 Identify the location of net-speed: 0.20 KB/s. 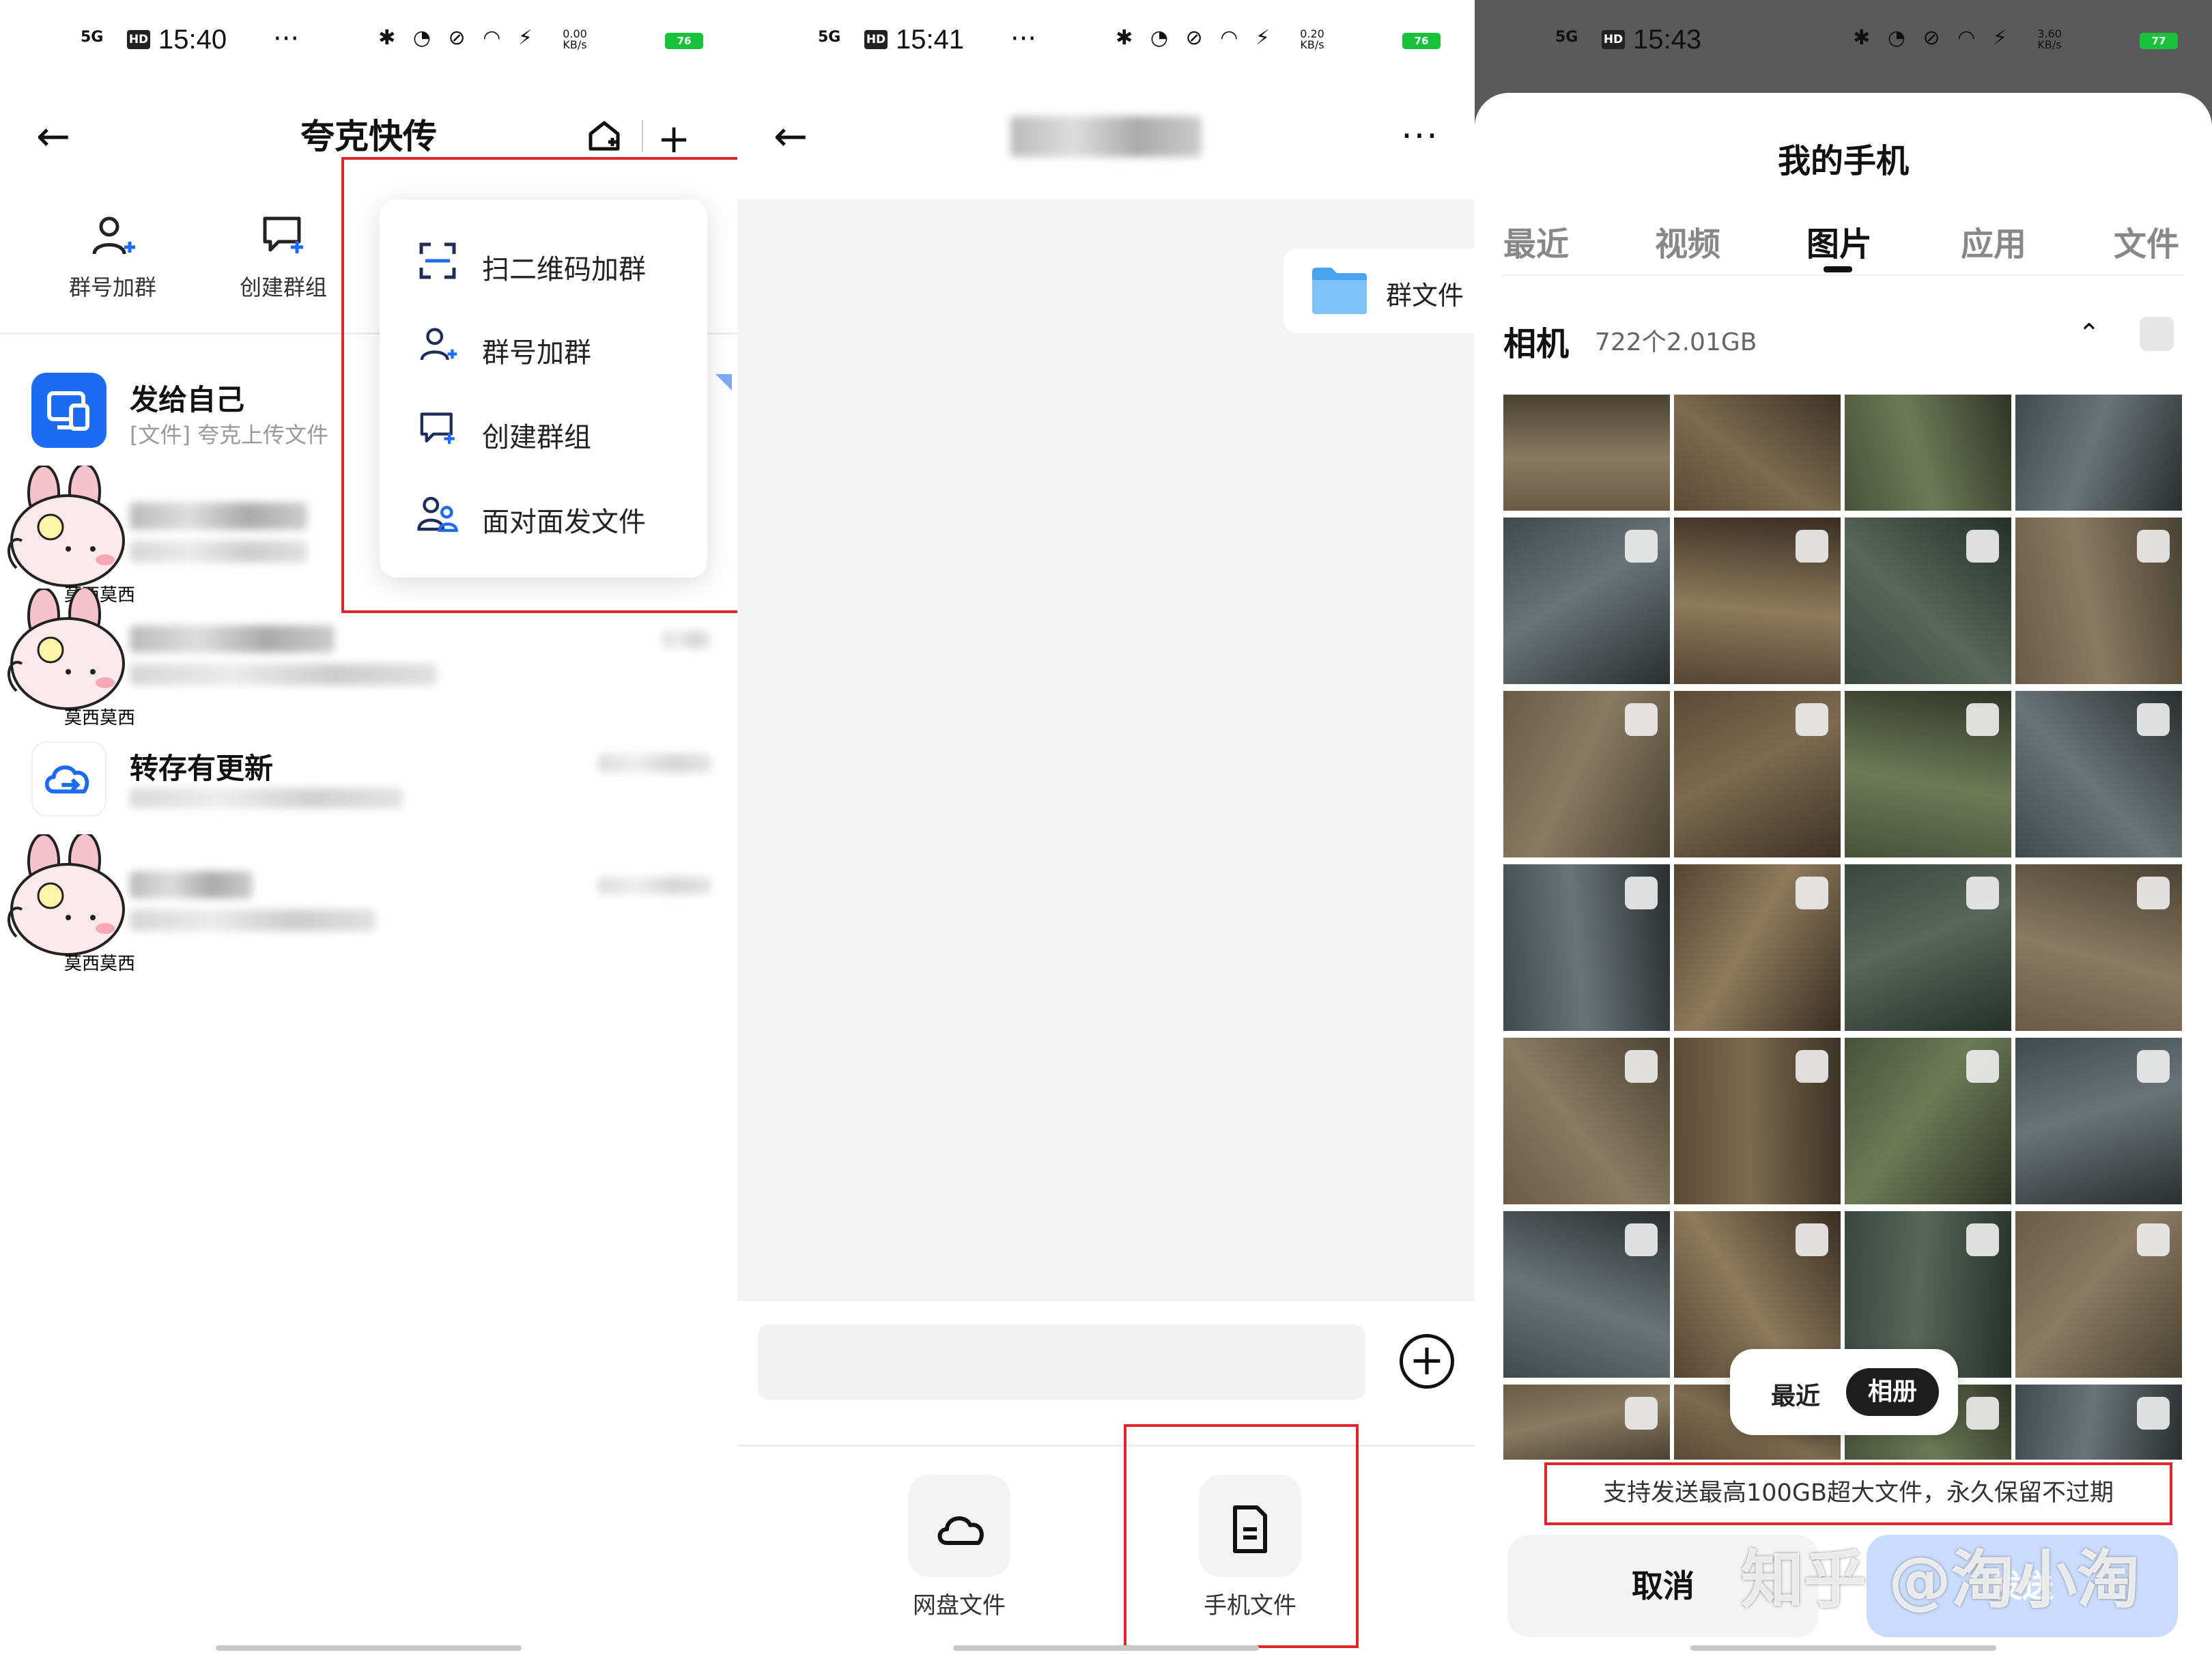
(1312, 39).